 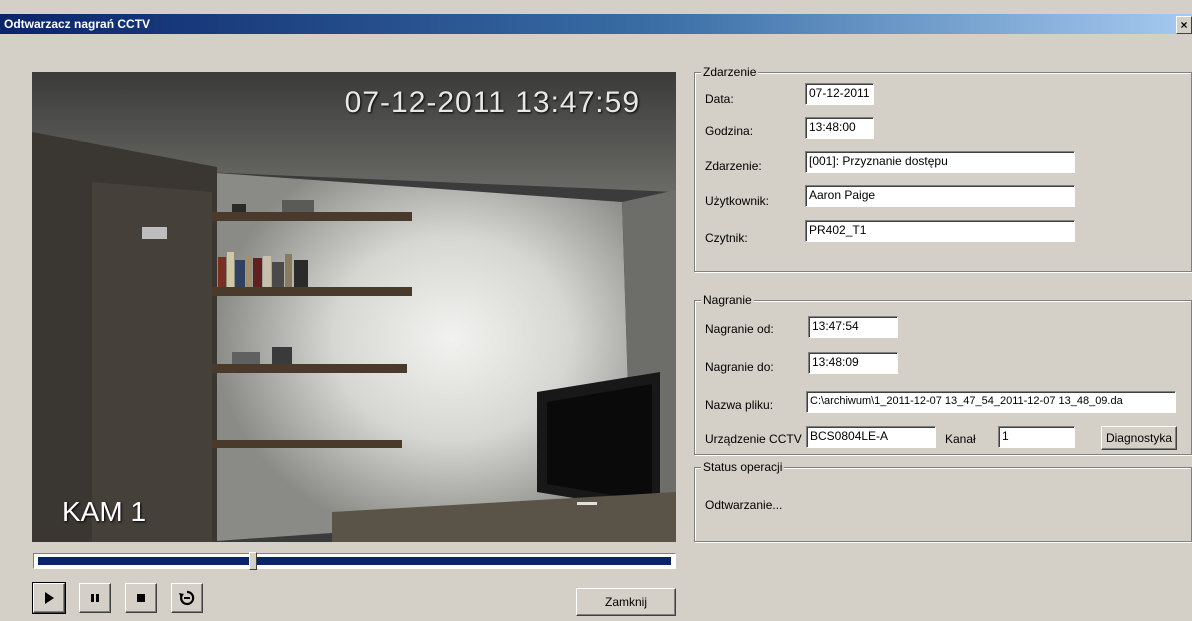 I want to click on device-label: Urządzenie CCTV, so click(x=753, y=439).